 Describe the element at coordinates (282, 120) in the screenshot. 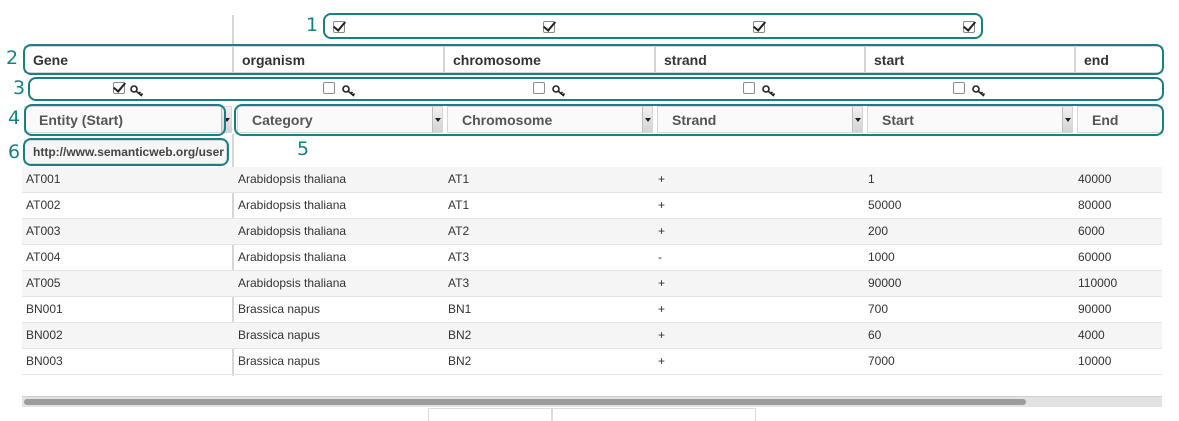

I see `type-select-value: Category` at that location.